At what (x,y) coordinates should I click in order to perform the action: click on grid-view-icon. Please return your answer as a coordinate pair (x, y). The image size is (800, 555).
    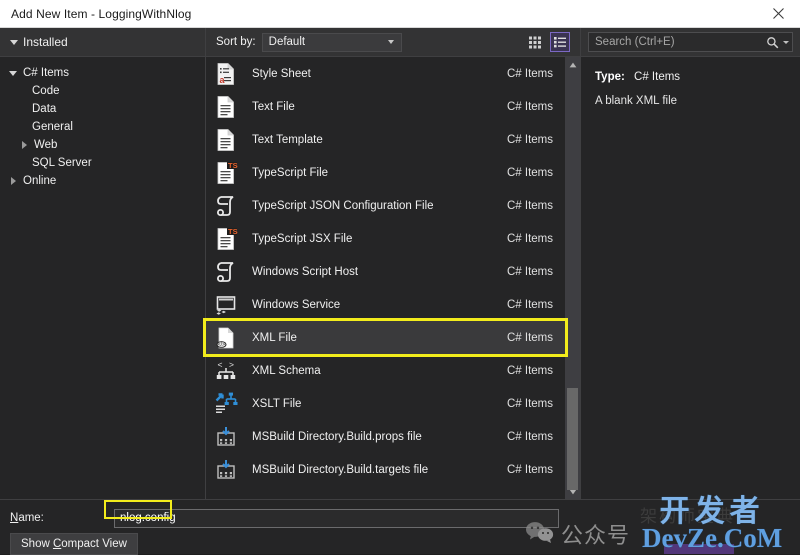
    Looking at the image, I should click on (535, 42).